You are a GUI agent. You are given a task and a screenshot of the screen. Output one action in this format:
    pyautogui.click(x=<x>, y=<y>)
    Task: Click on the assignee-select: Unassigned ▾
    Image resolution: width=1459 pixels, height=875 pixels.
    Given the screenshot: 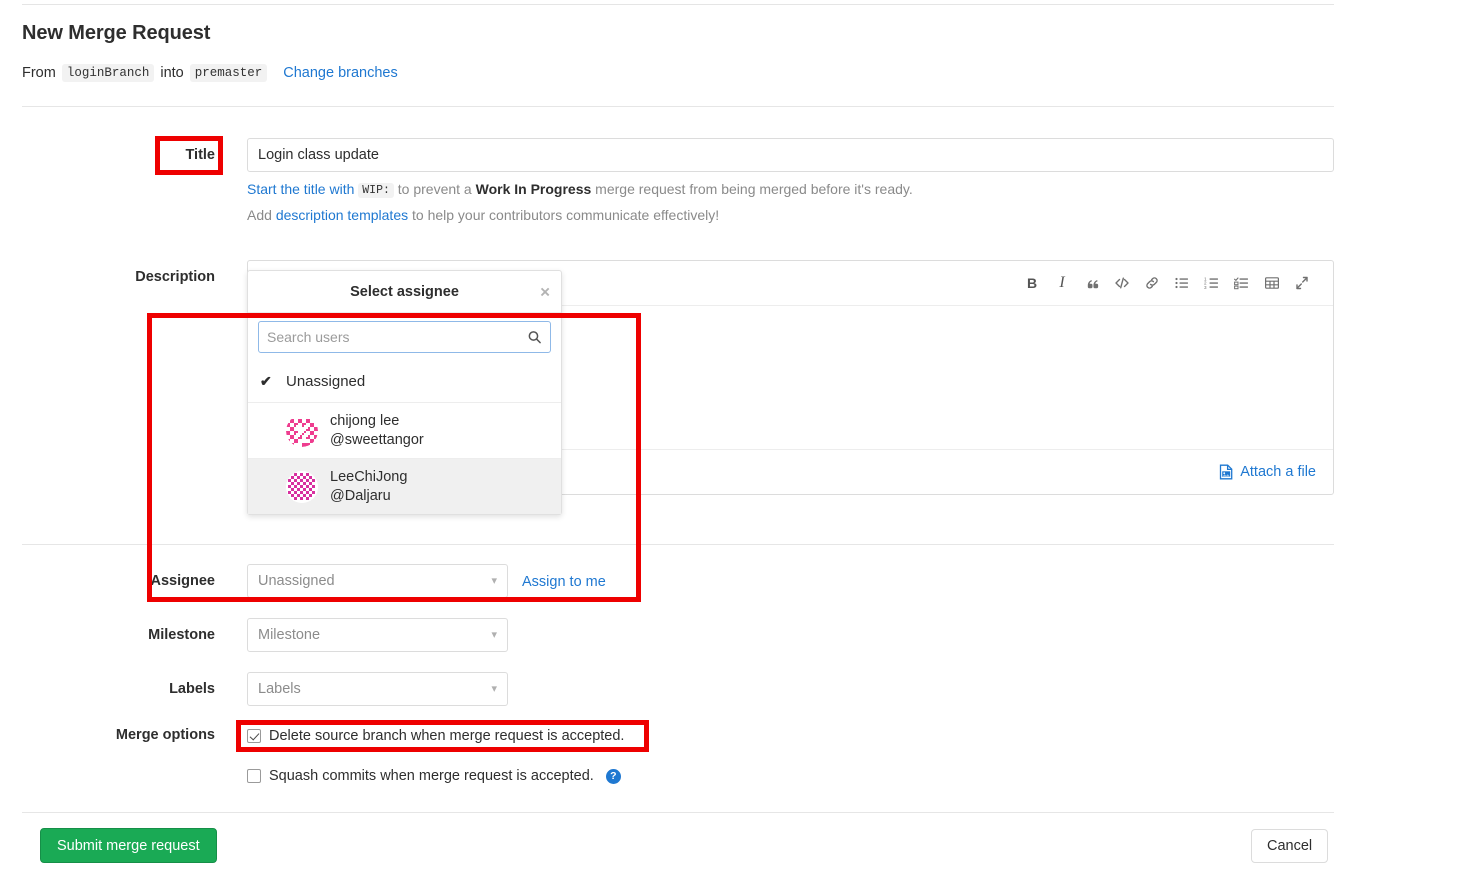 What is the action you would take?
    pyautogui.click(x=377, y=581)
    